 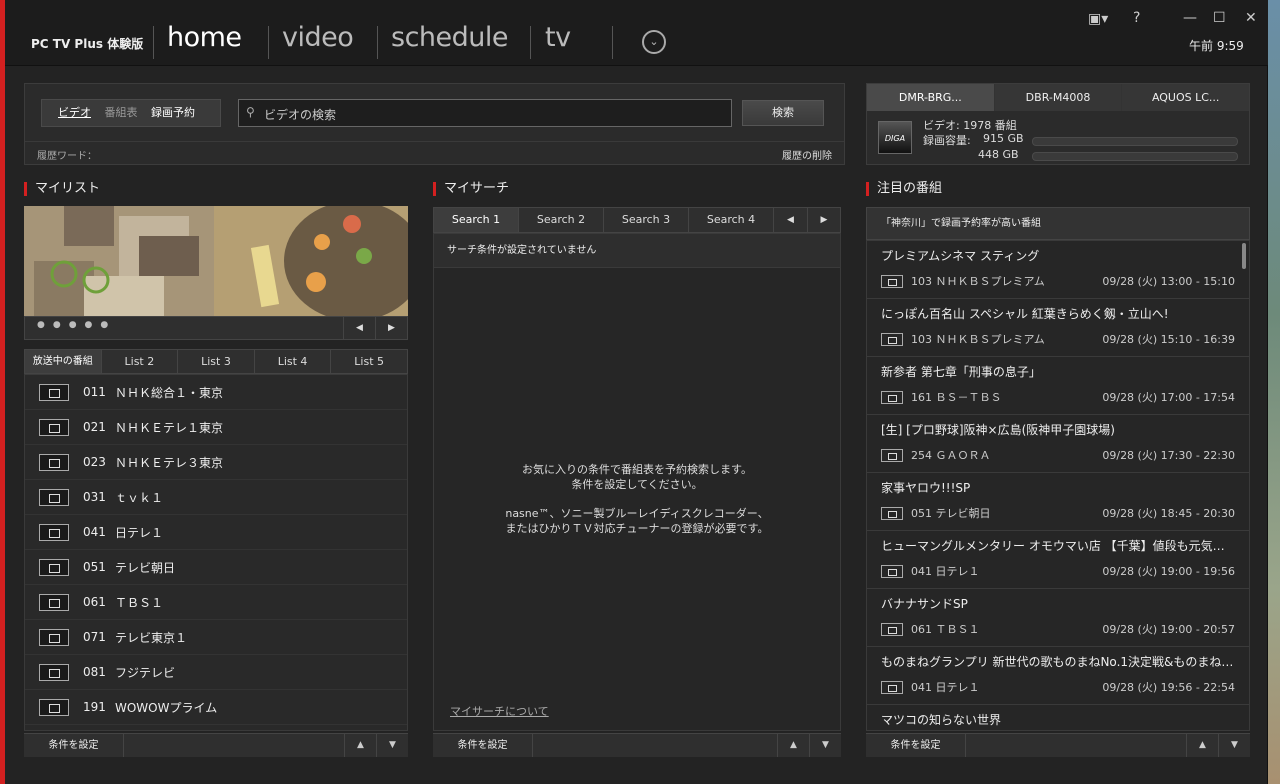 I want to click on mylist-tabs: 放送中の番組 List 2 List 3 List 4 List 5, so click(x=216, y=361).